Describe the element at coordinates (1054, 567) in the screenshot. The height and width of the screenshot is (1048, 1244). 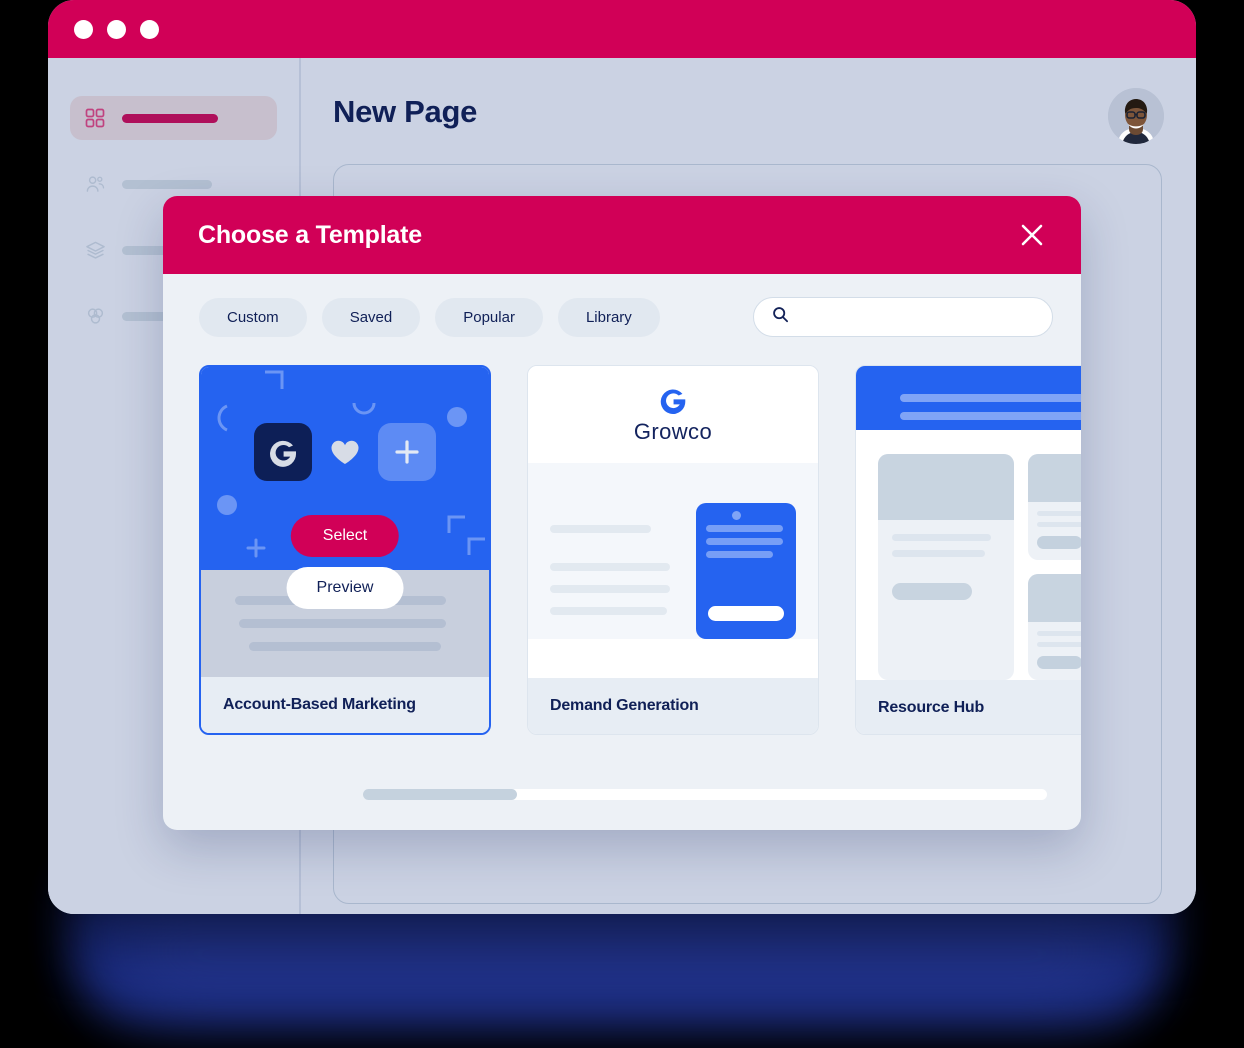
I see `preview-card-column` at that location.